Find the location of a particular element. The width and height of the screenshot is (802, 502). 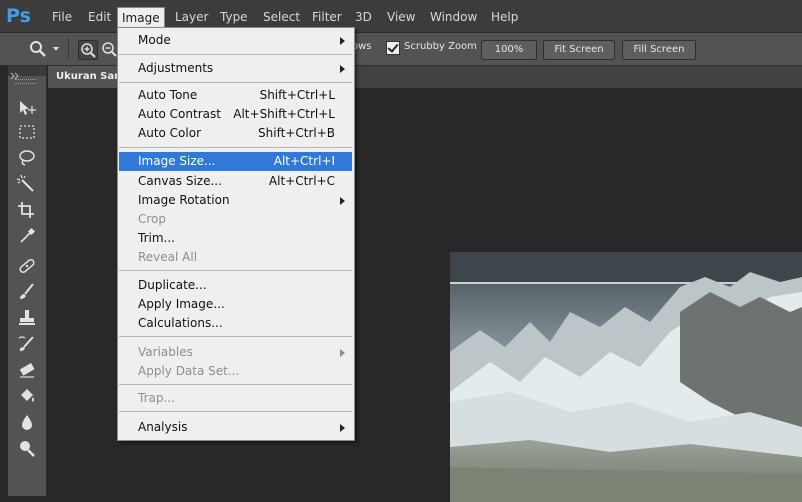

scrubby-zoom-checkbox is located at coordinates (393, 48).